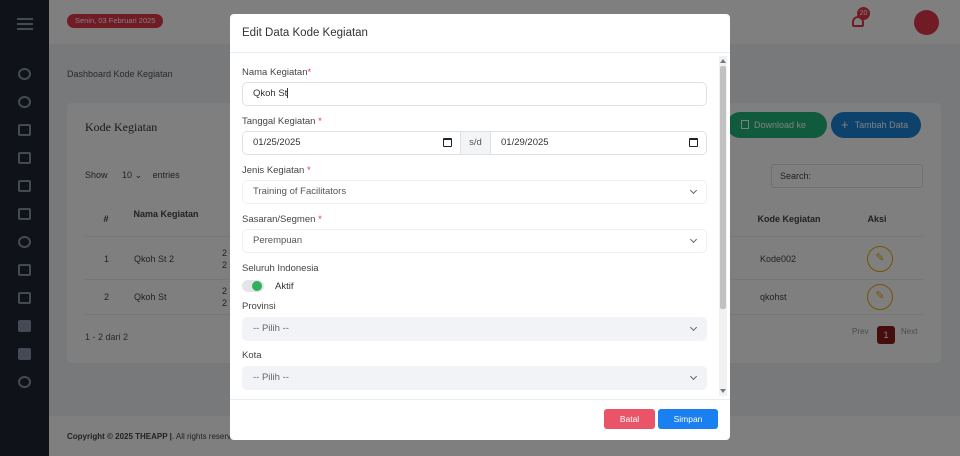  I want to click on modal-scrollbar, so click(723, 226).